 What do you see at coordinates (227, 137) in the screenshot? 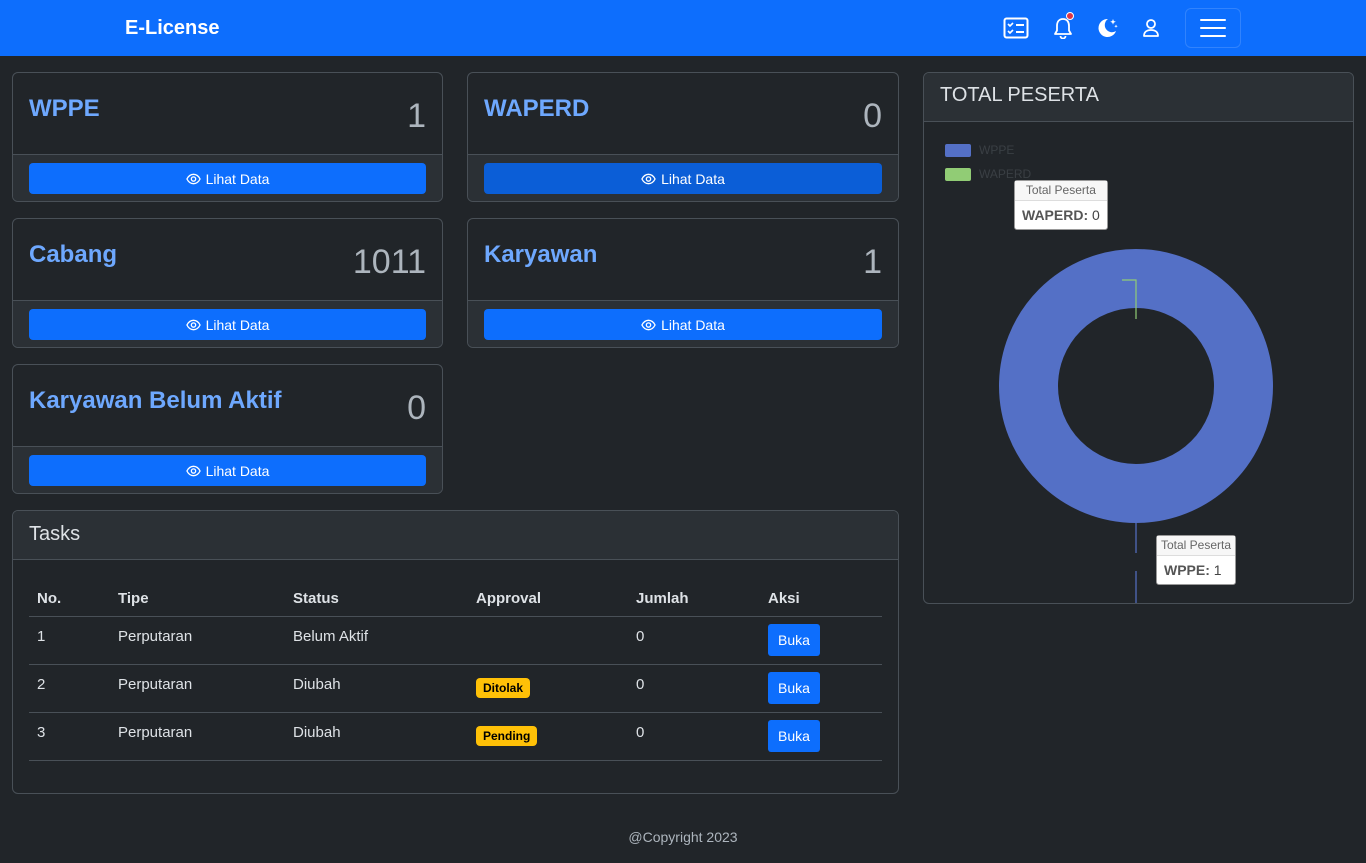
I see `stat-card-wppe: WPPE 1 Lihat Data` at bounding box center [227, 137].